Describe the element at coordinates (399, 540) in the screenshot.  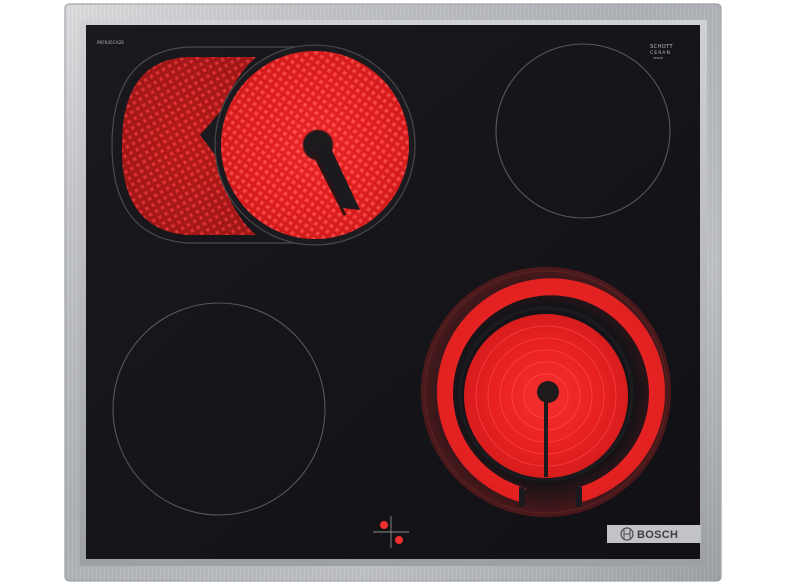
I see `indicator-active-zone-bottom-right` at that location.